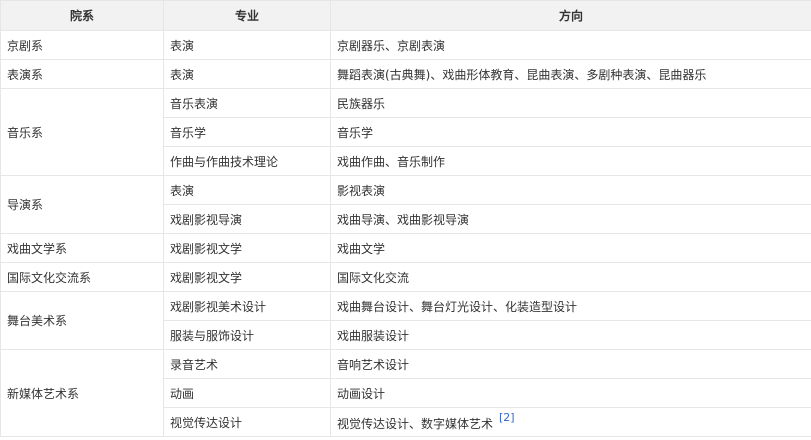 This screenshot has height=440, width=811. Describe the element at coordinates (570, 422) in the screenshot. I see `direction-cell: 视觉传达设计、数字媒体艺术 [2]` at that location.